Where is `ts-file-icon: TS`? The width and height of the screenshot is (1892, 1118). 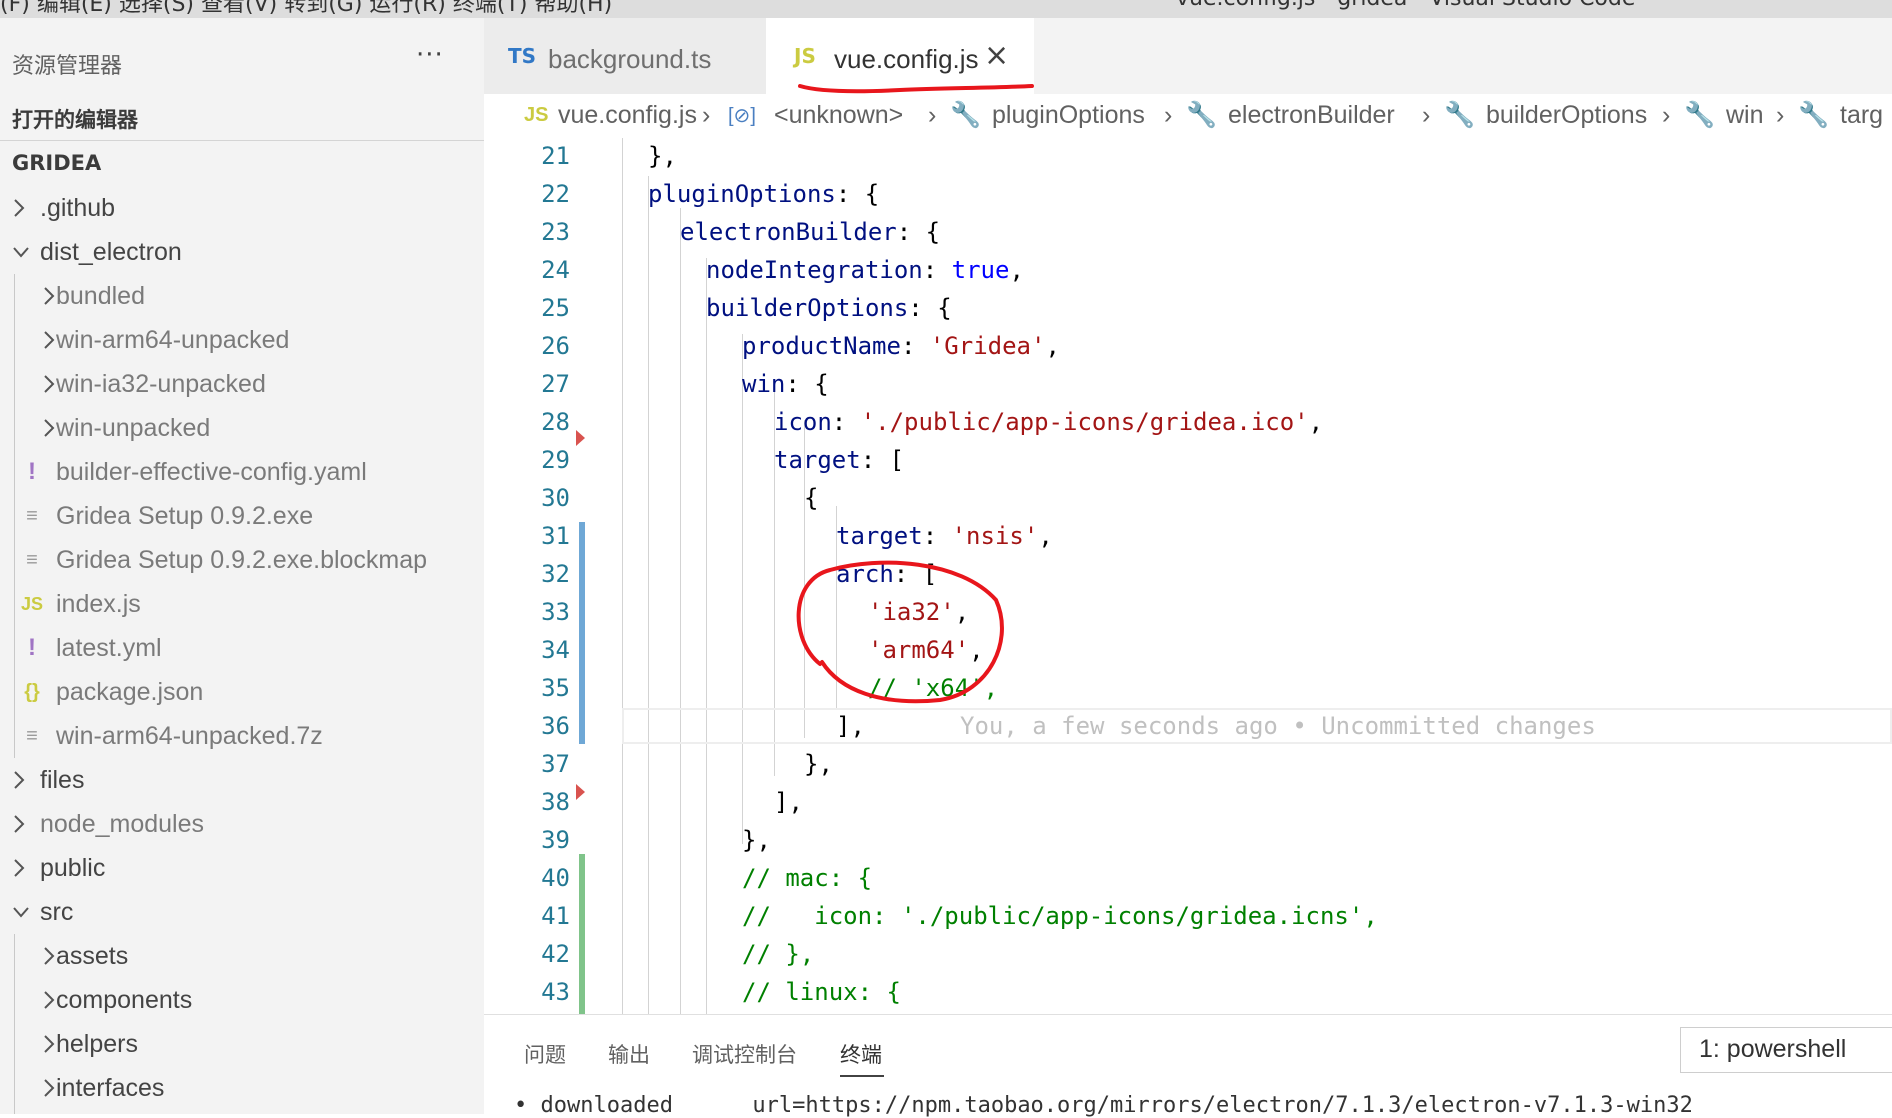
ts-file-icon: TS is located at coordinates (522, 56).